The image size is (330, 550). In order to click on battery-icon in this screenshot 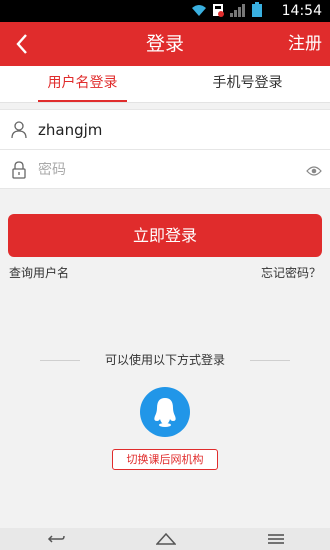, I will do `click(257, 11)`.